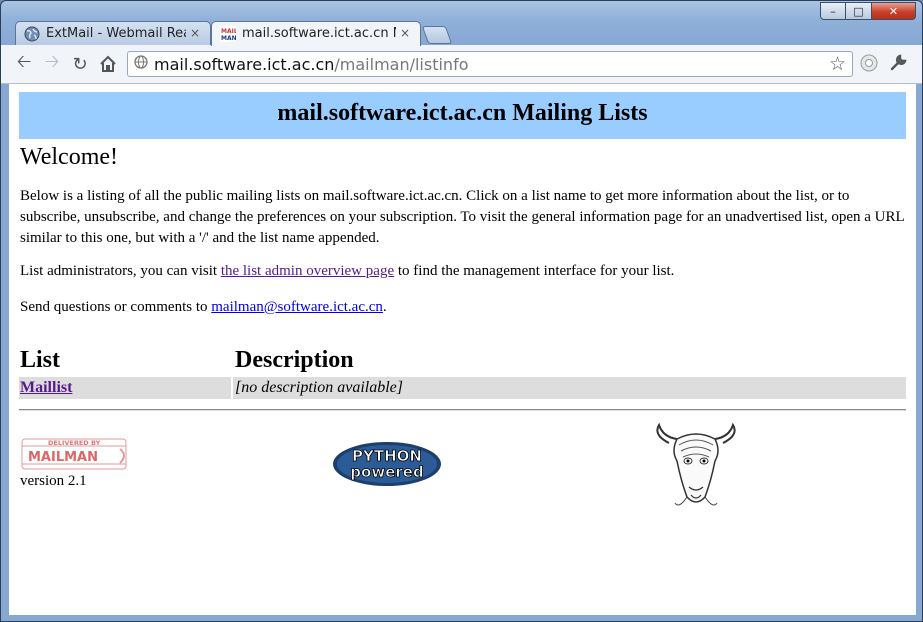 The image size is (923, 622). I want to click on gnu-head-logo, so click(696, 466).